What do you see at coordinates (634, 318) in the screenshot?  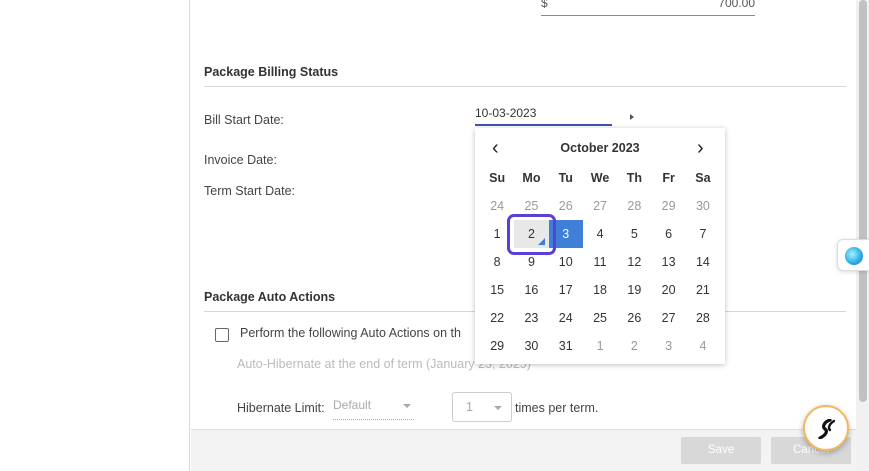 I see `calendar-day: 26` at bounding box center [634, 318].